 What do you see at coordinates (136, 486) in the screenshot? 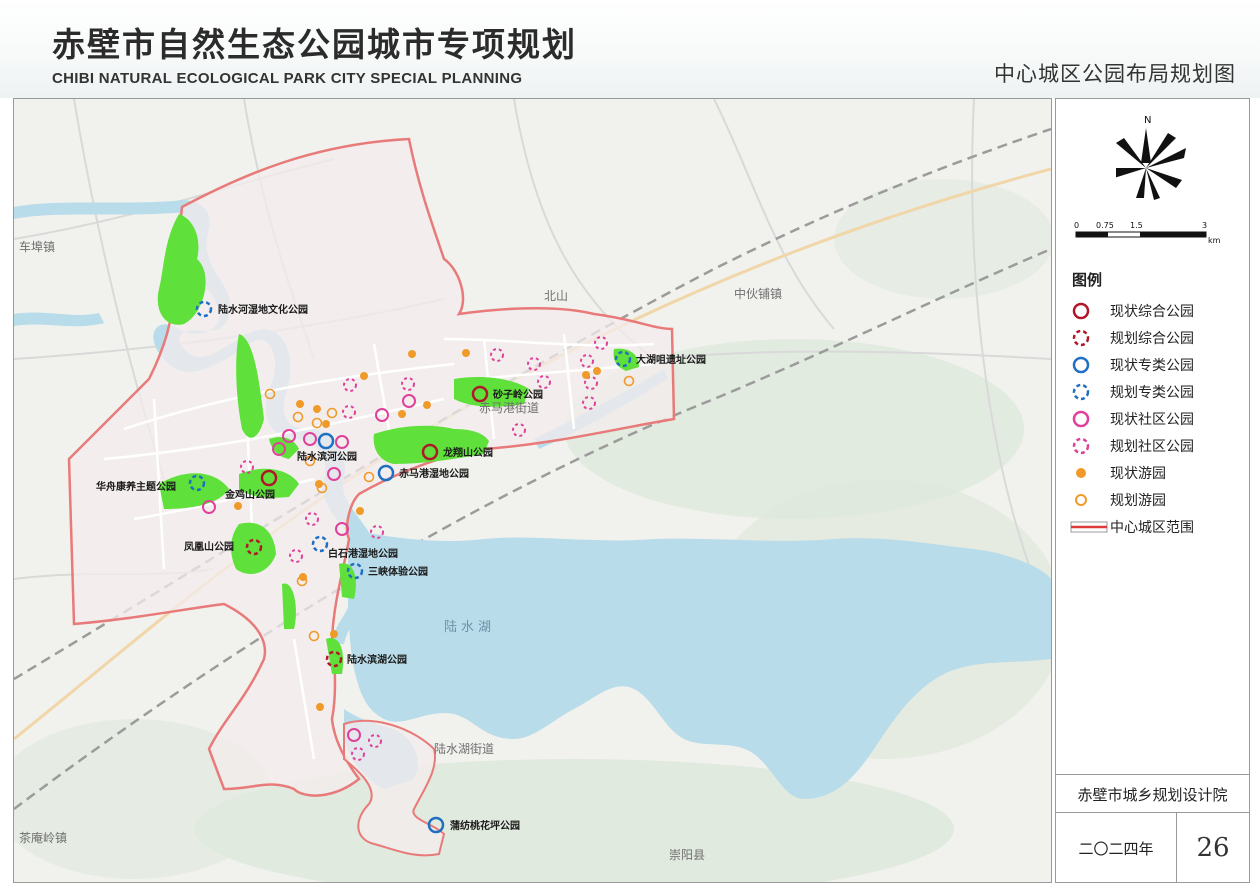
I see `park-label: 华舟康养主题公园` at bounding box center [136, 486].